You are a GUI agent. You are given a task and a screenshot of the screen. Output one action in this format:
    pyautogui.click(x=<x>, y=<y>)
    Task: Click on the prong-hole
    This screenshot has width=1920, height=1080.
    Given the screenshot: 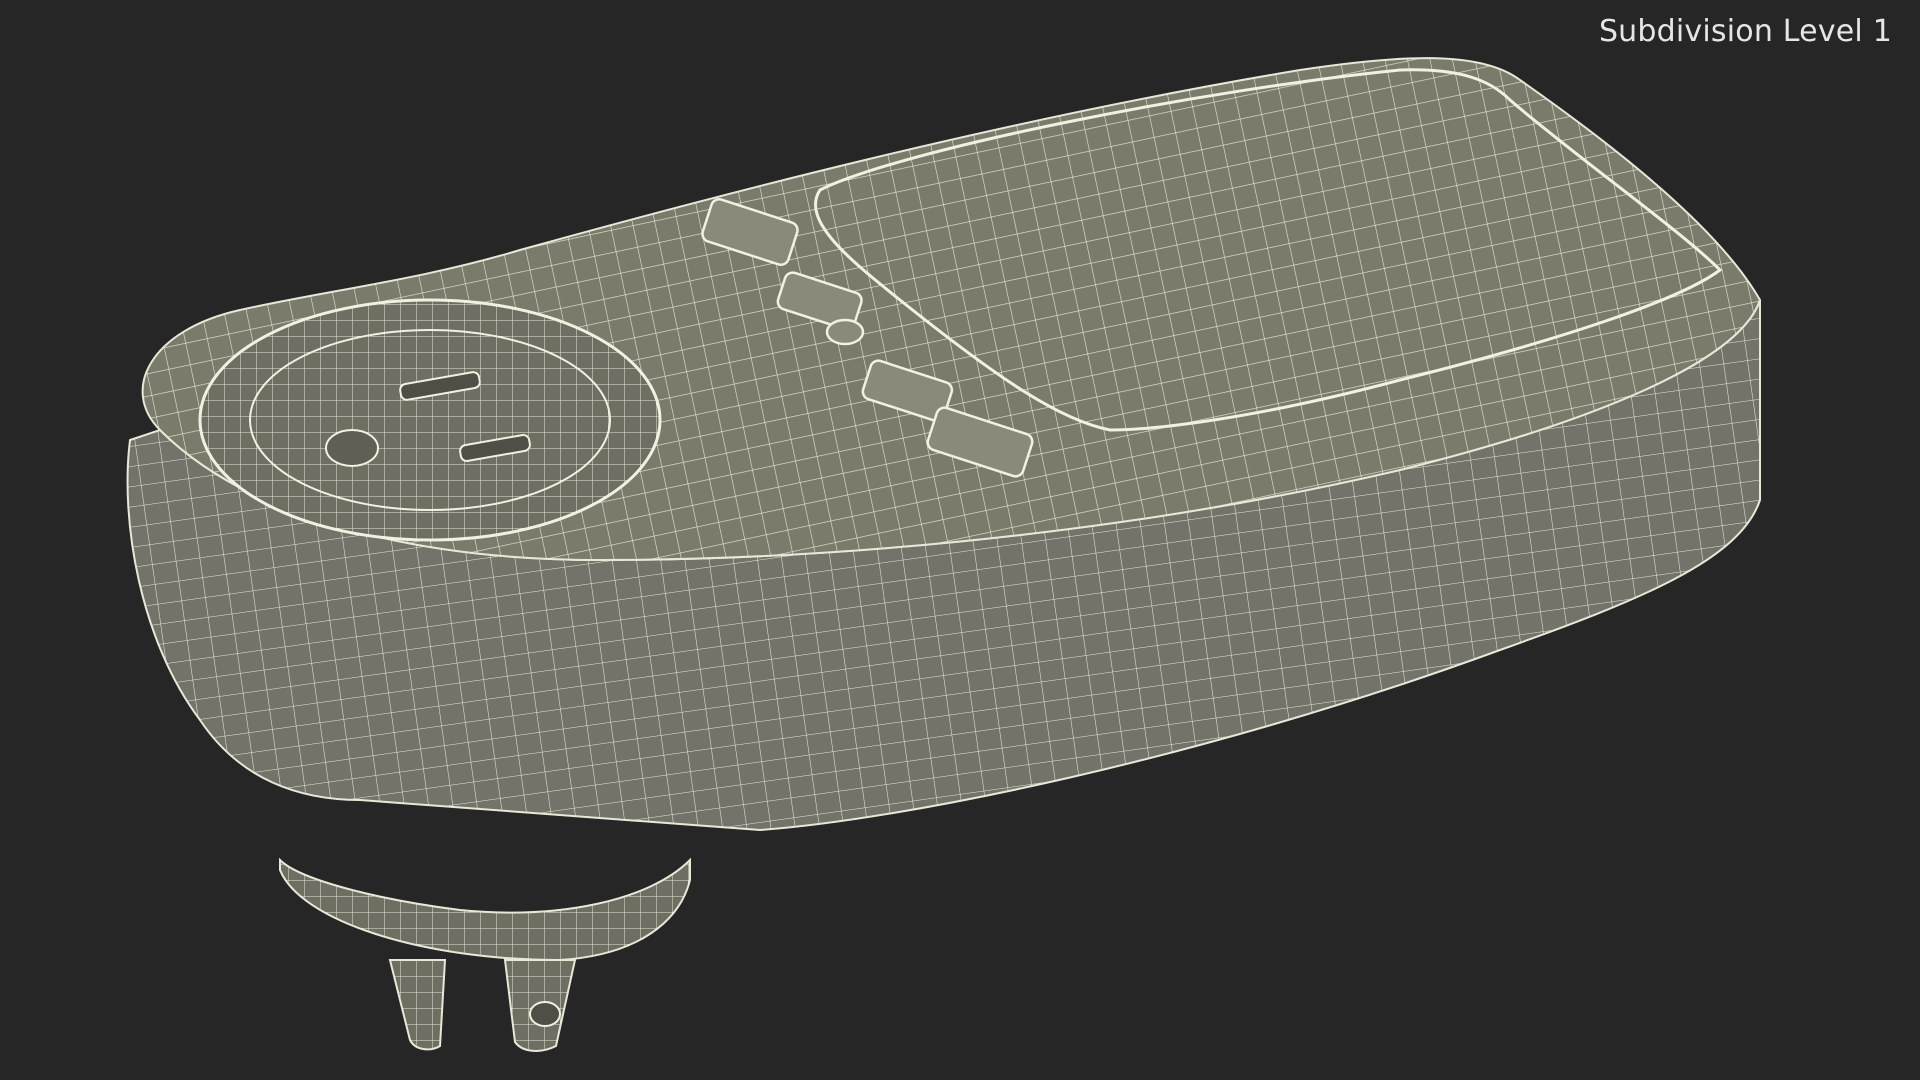 What is the action you would take?
    pyautogui.click(x=545, y=1014)
    